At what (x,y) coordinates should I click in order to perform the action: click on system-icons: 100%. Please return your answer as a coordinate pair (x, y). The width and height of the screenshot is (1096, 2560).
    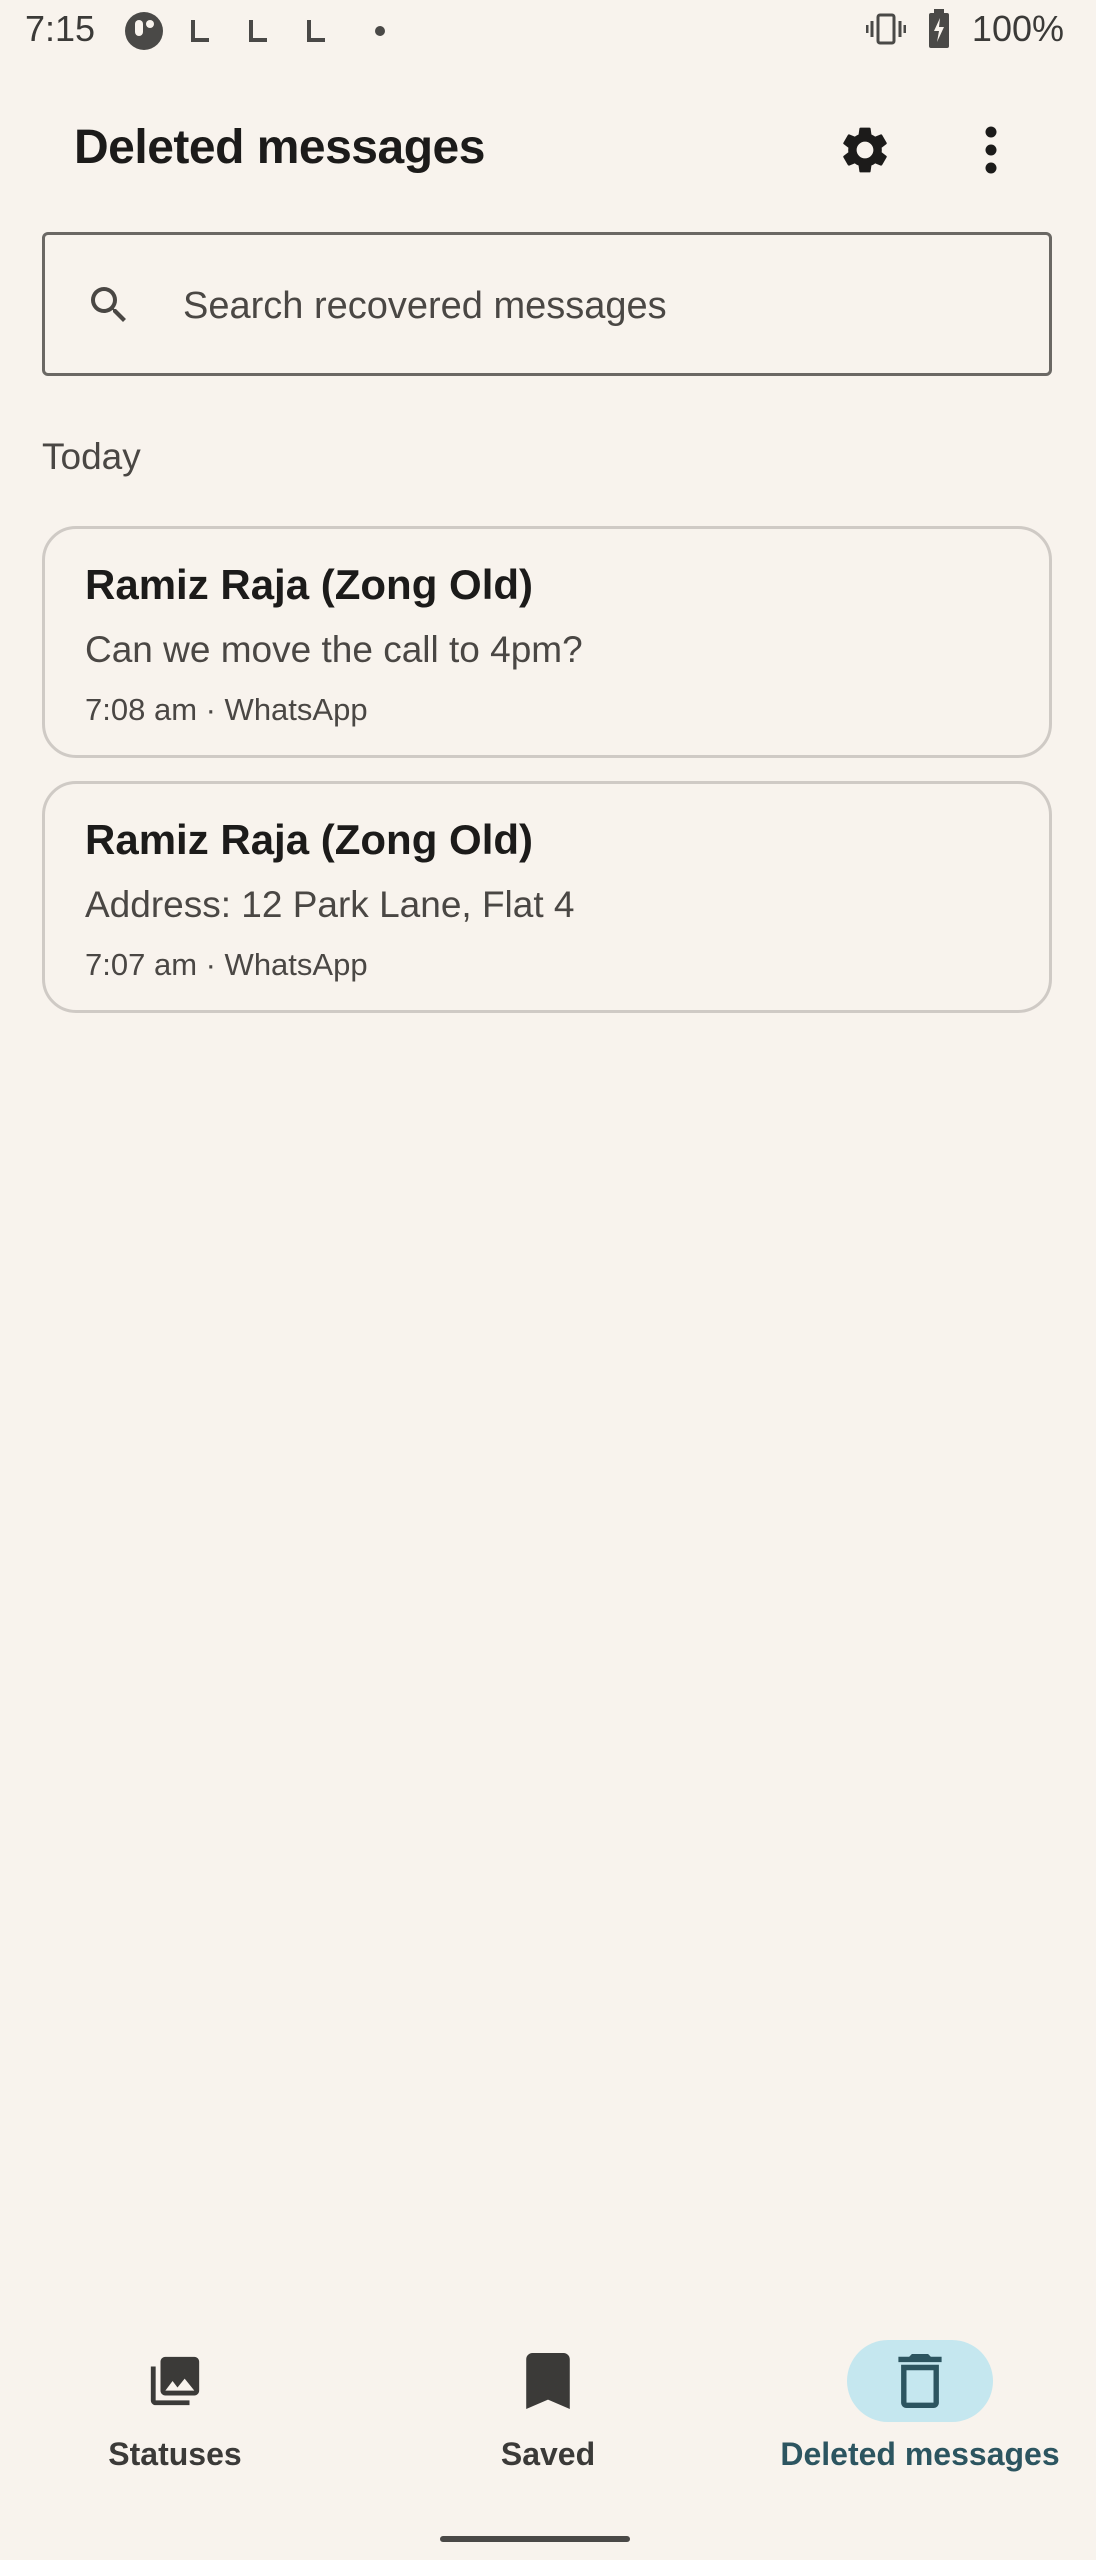
    Looking at the image, I should click on (964, 29).